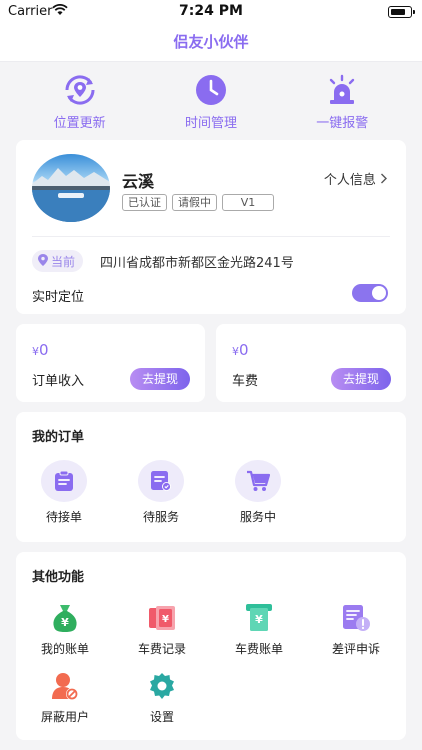  Describe the element at coordinates (258, 649) in the screenshot. I see `function-label: 车费账单` at that location.